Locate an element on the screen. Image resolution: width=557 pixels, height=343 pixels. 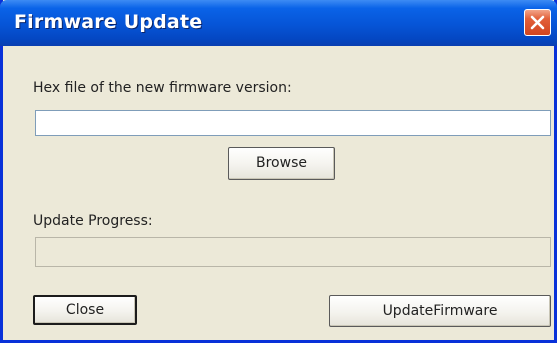
browse-button: Browse is located at coordinates (281, 163).